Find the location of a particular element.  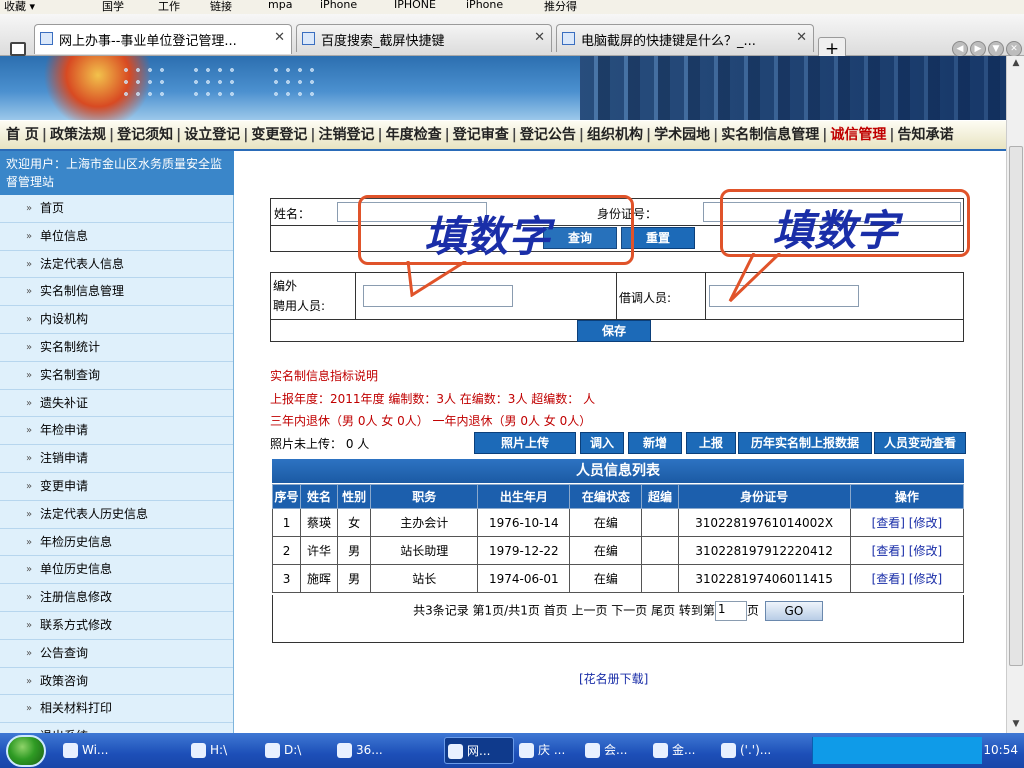

favorites-item-3: 链接 is located at coordinates (221, 7).